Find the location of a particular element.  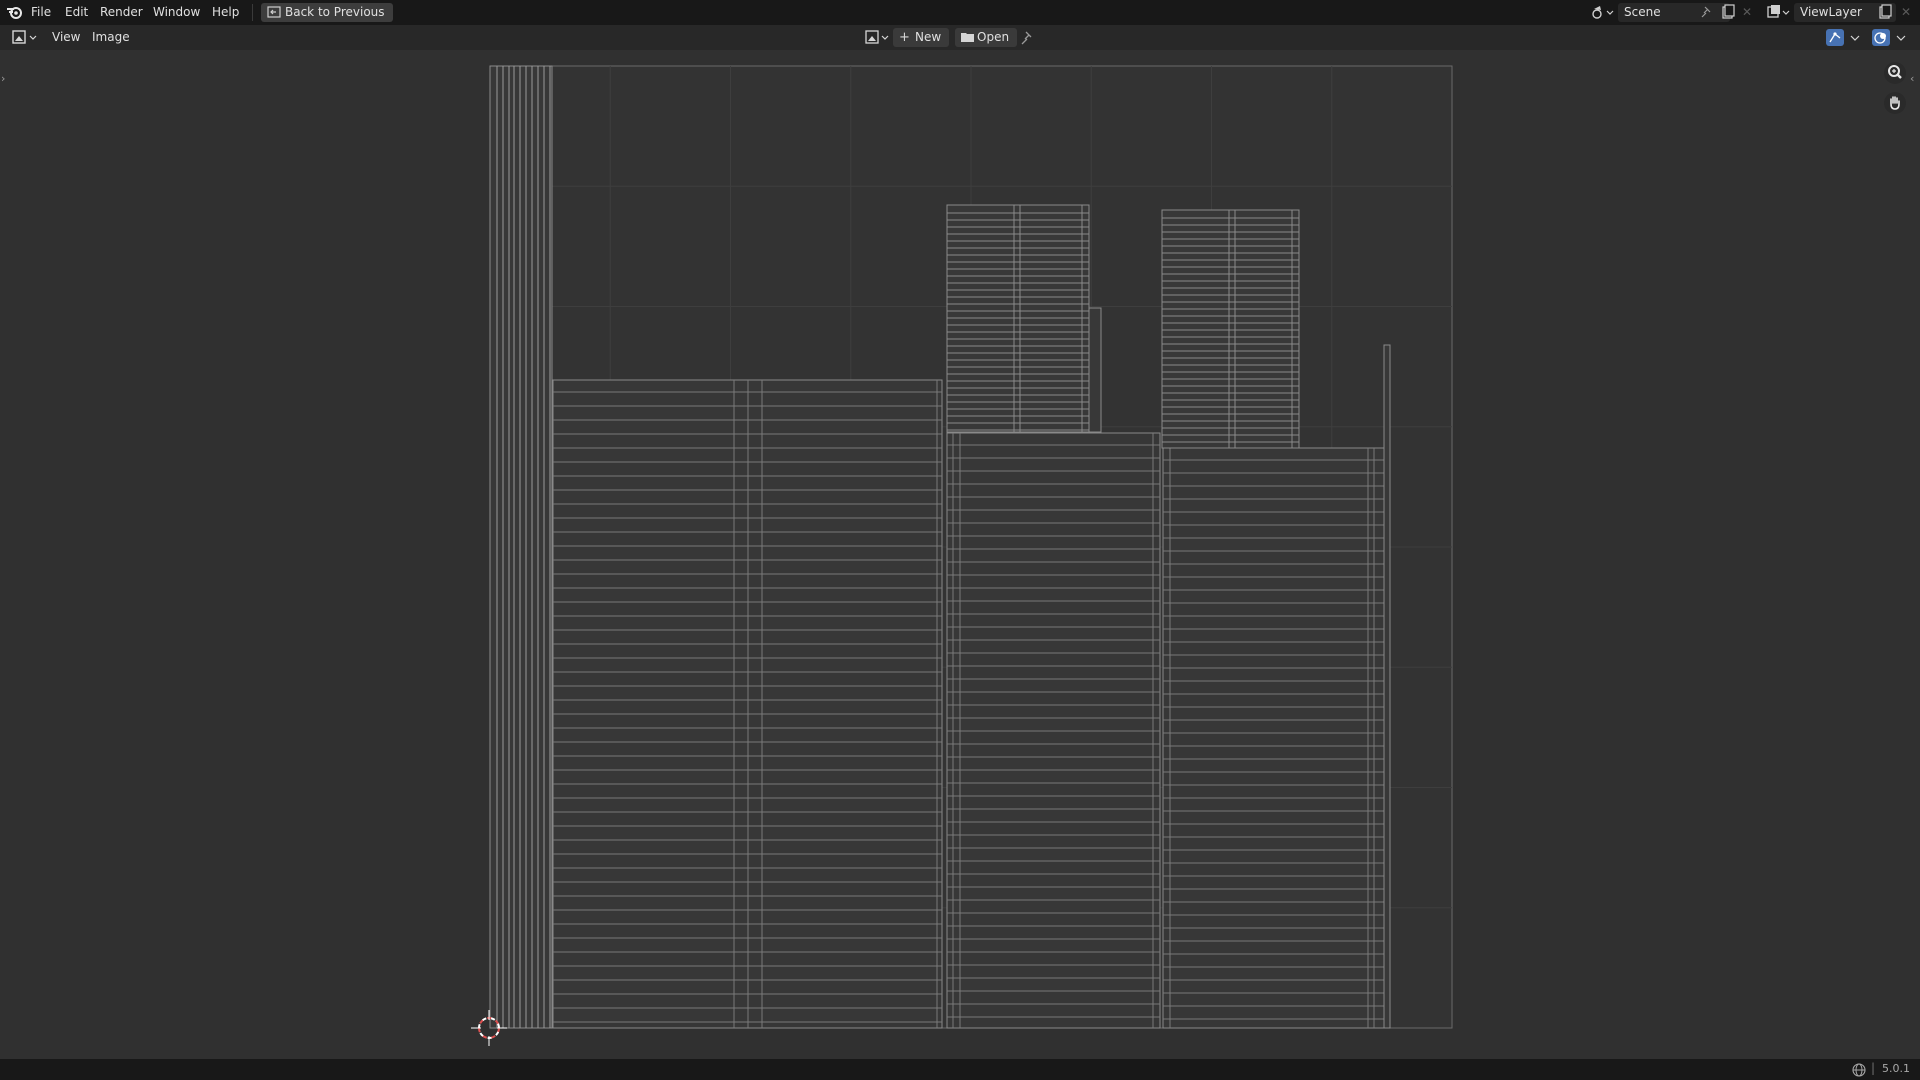

new-view-layer-icon is located at coordinates (1885, 12).